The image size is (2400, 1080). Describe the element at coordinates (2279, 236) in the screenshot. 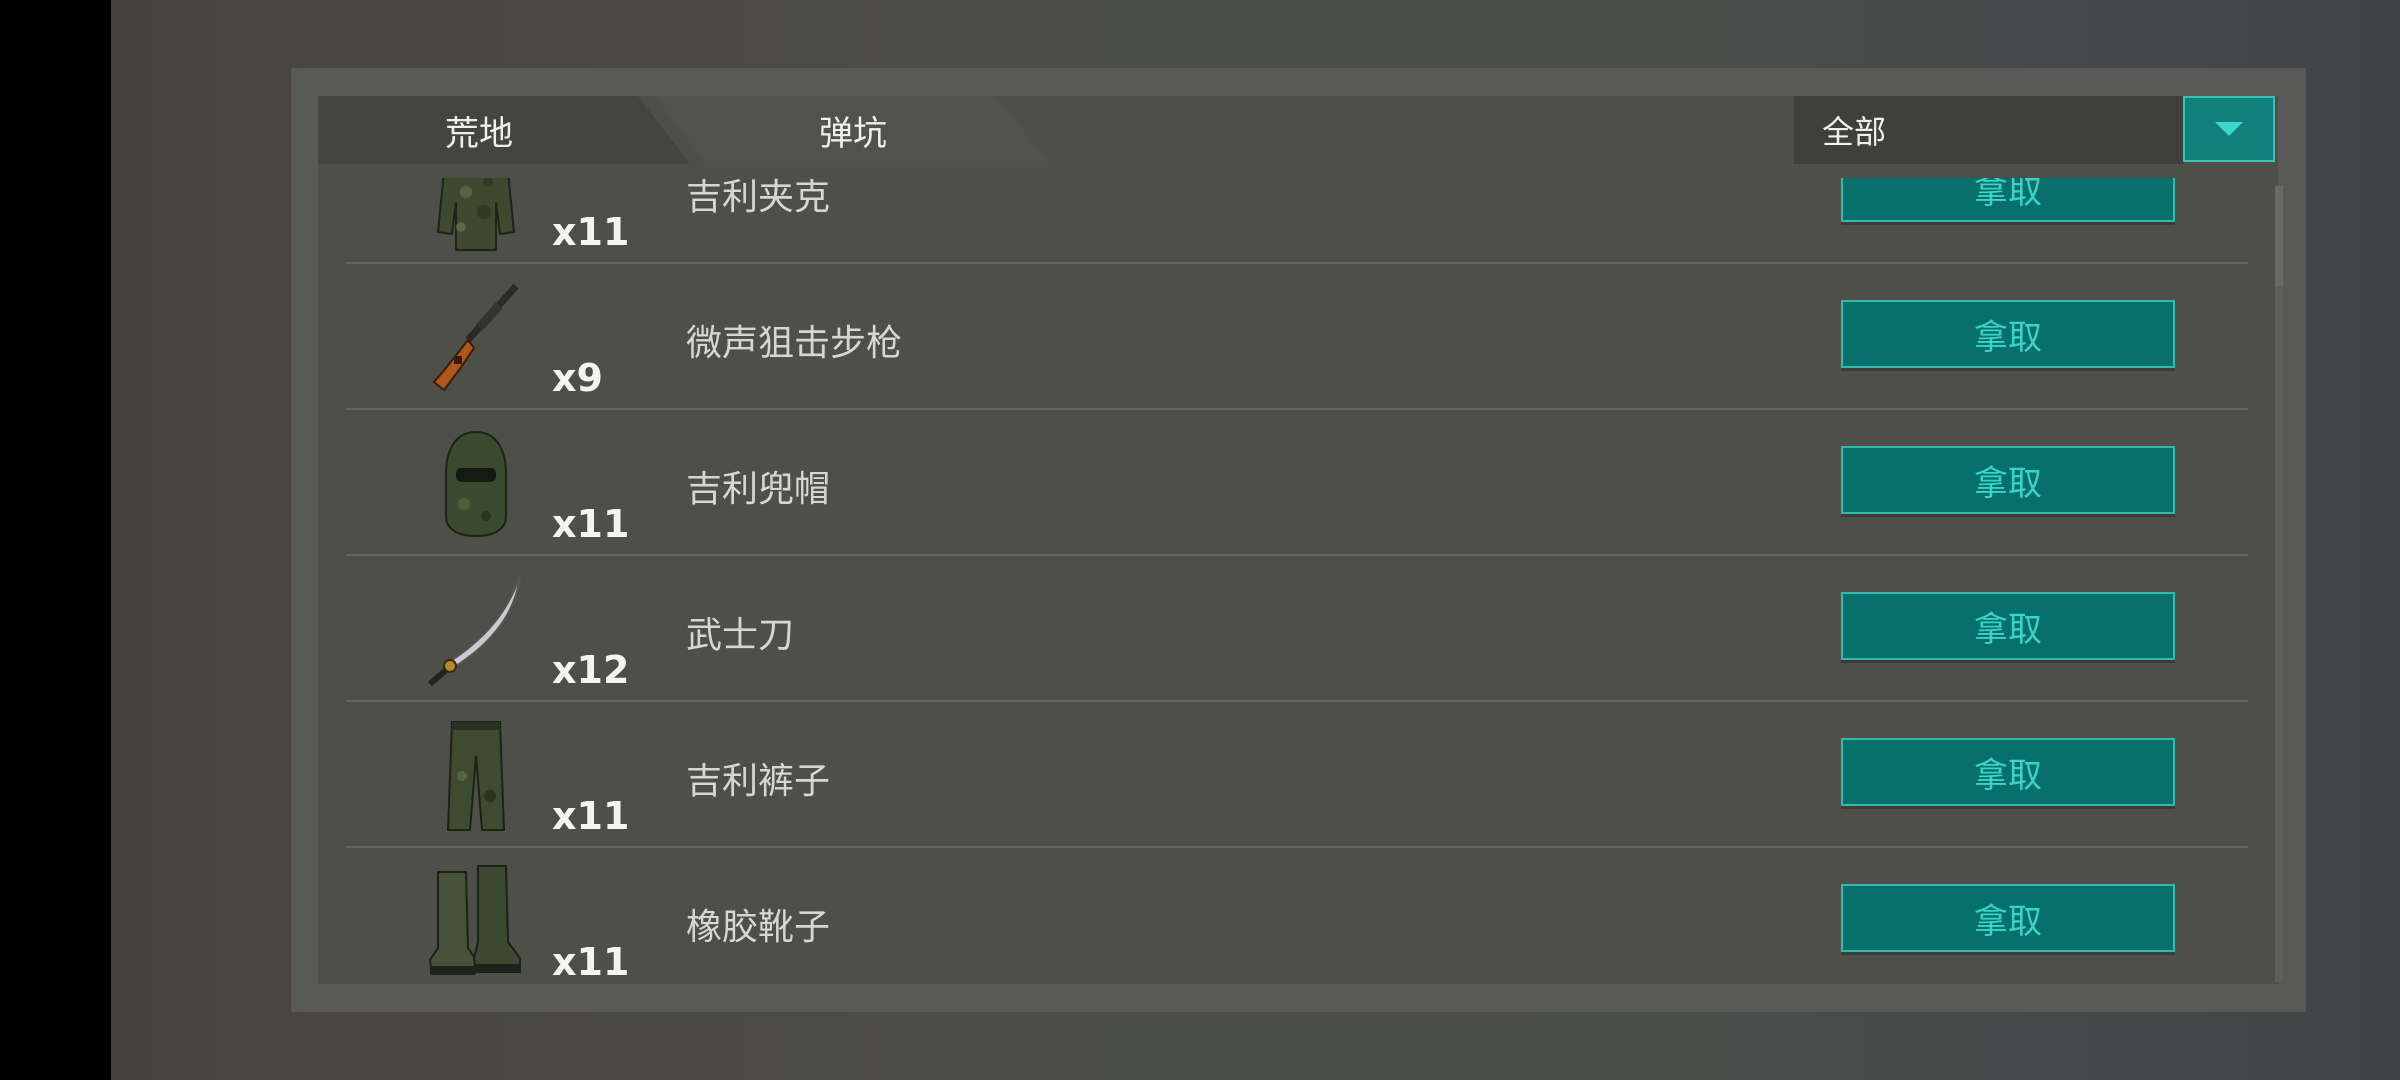

I see `scrollbar-thumb` at that location.